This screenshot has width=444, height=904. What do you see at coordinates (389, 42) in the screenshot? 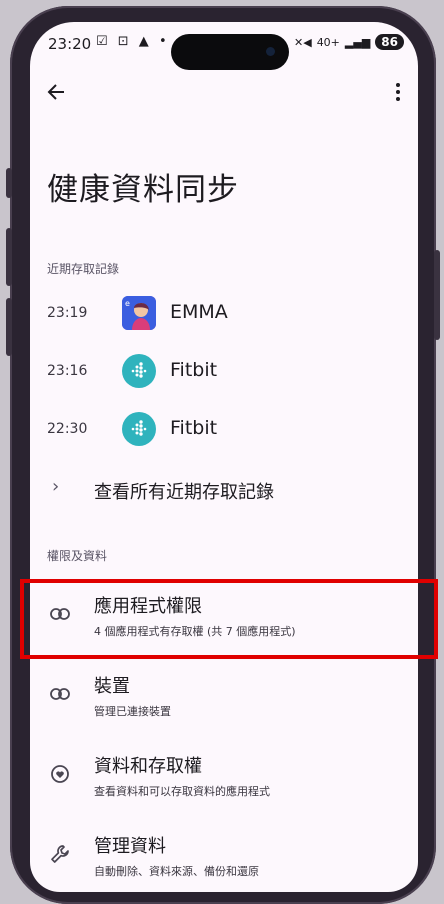
I see `battery-icon: 86` at bounding box center [389, 42].